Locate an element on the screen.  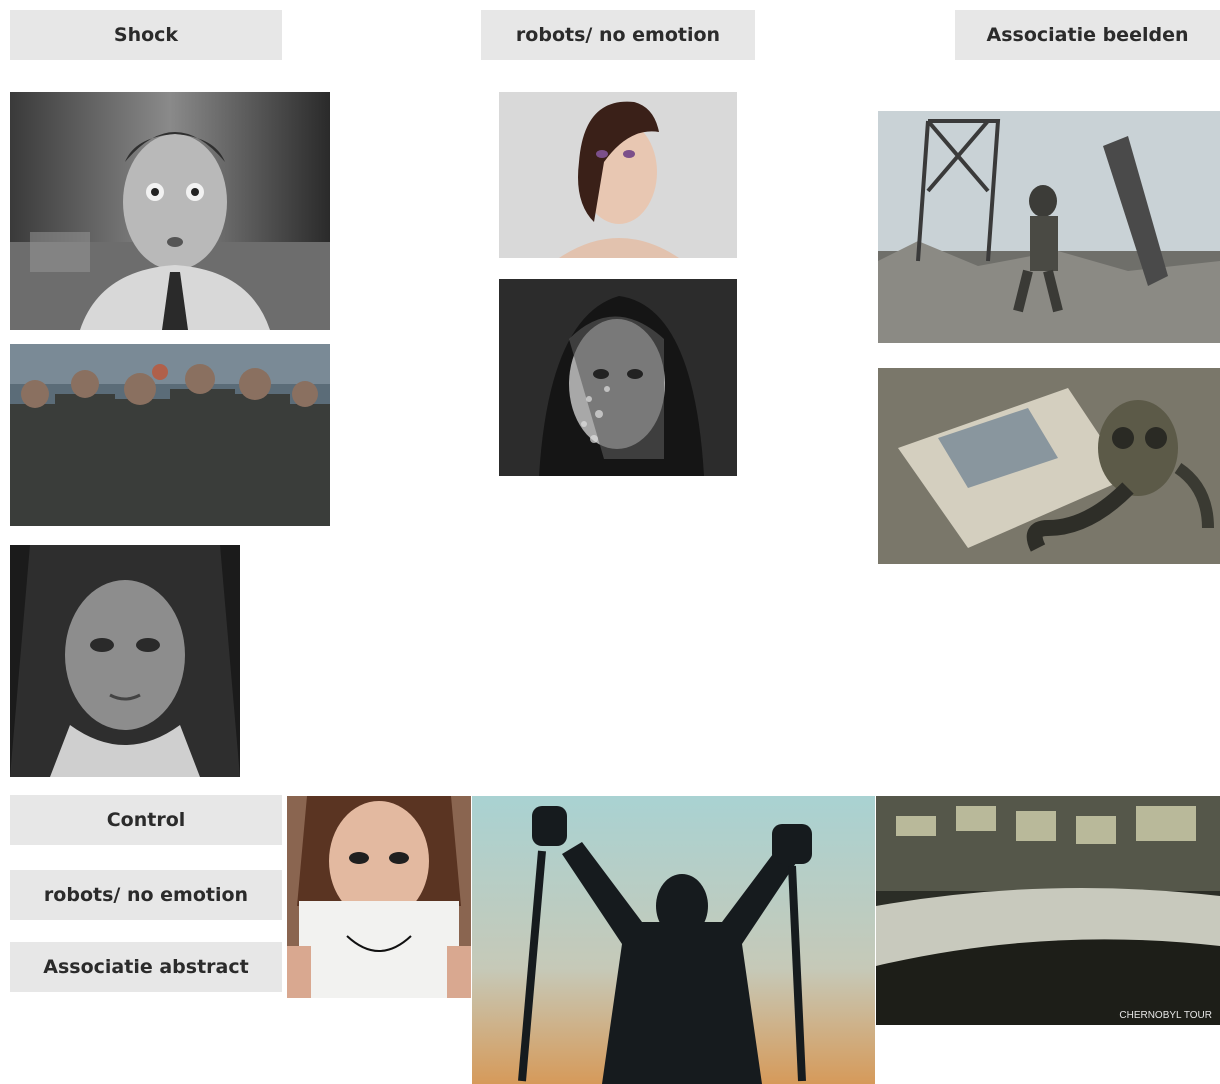
control-room-photo: CHERNOBYL TOUR is located at coordinates (1048, 910).